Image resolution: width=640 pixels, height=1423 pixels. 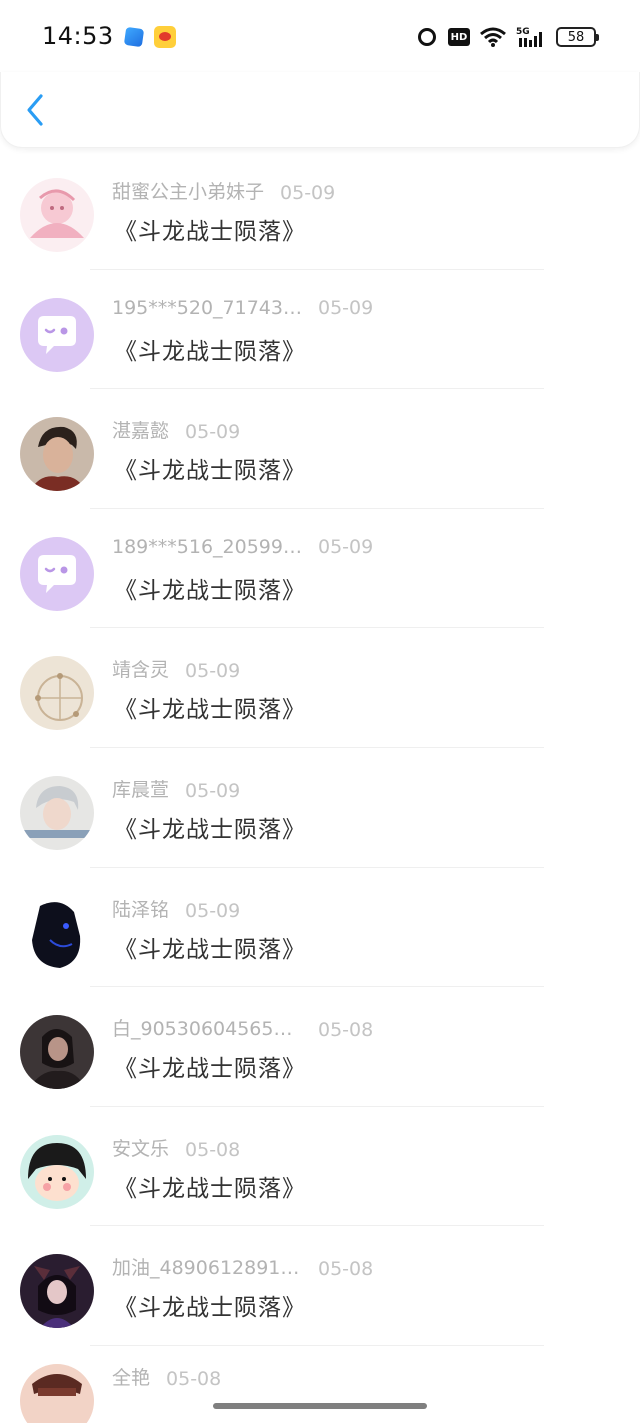 What do you see at coordinates (176, 1147) in the screenshot?
I see `item-meta: 安文乐 05-08` at bounding box center [176, 1147].